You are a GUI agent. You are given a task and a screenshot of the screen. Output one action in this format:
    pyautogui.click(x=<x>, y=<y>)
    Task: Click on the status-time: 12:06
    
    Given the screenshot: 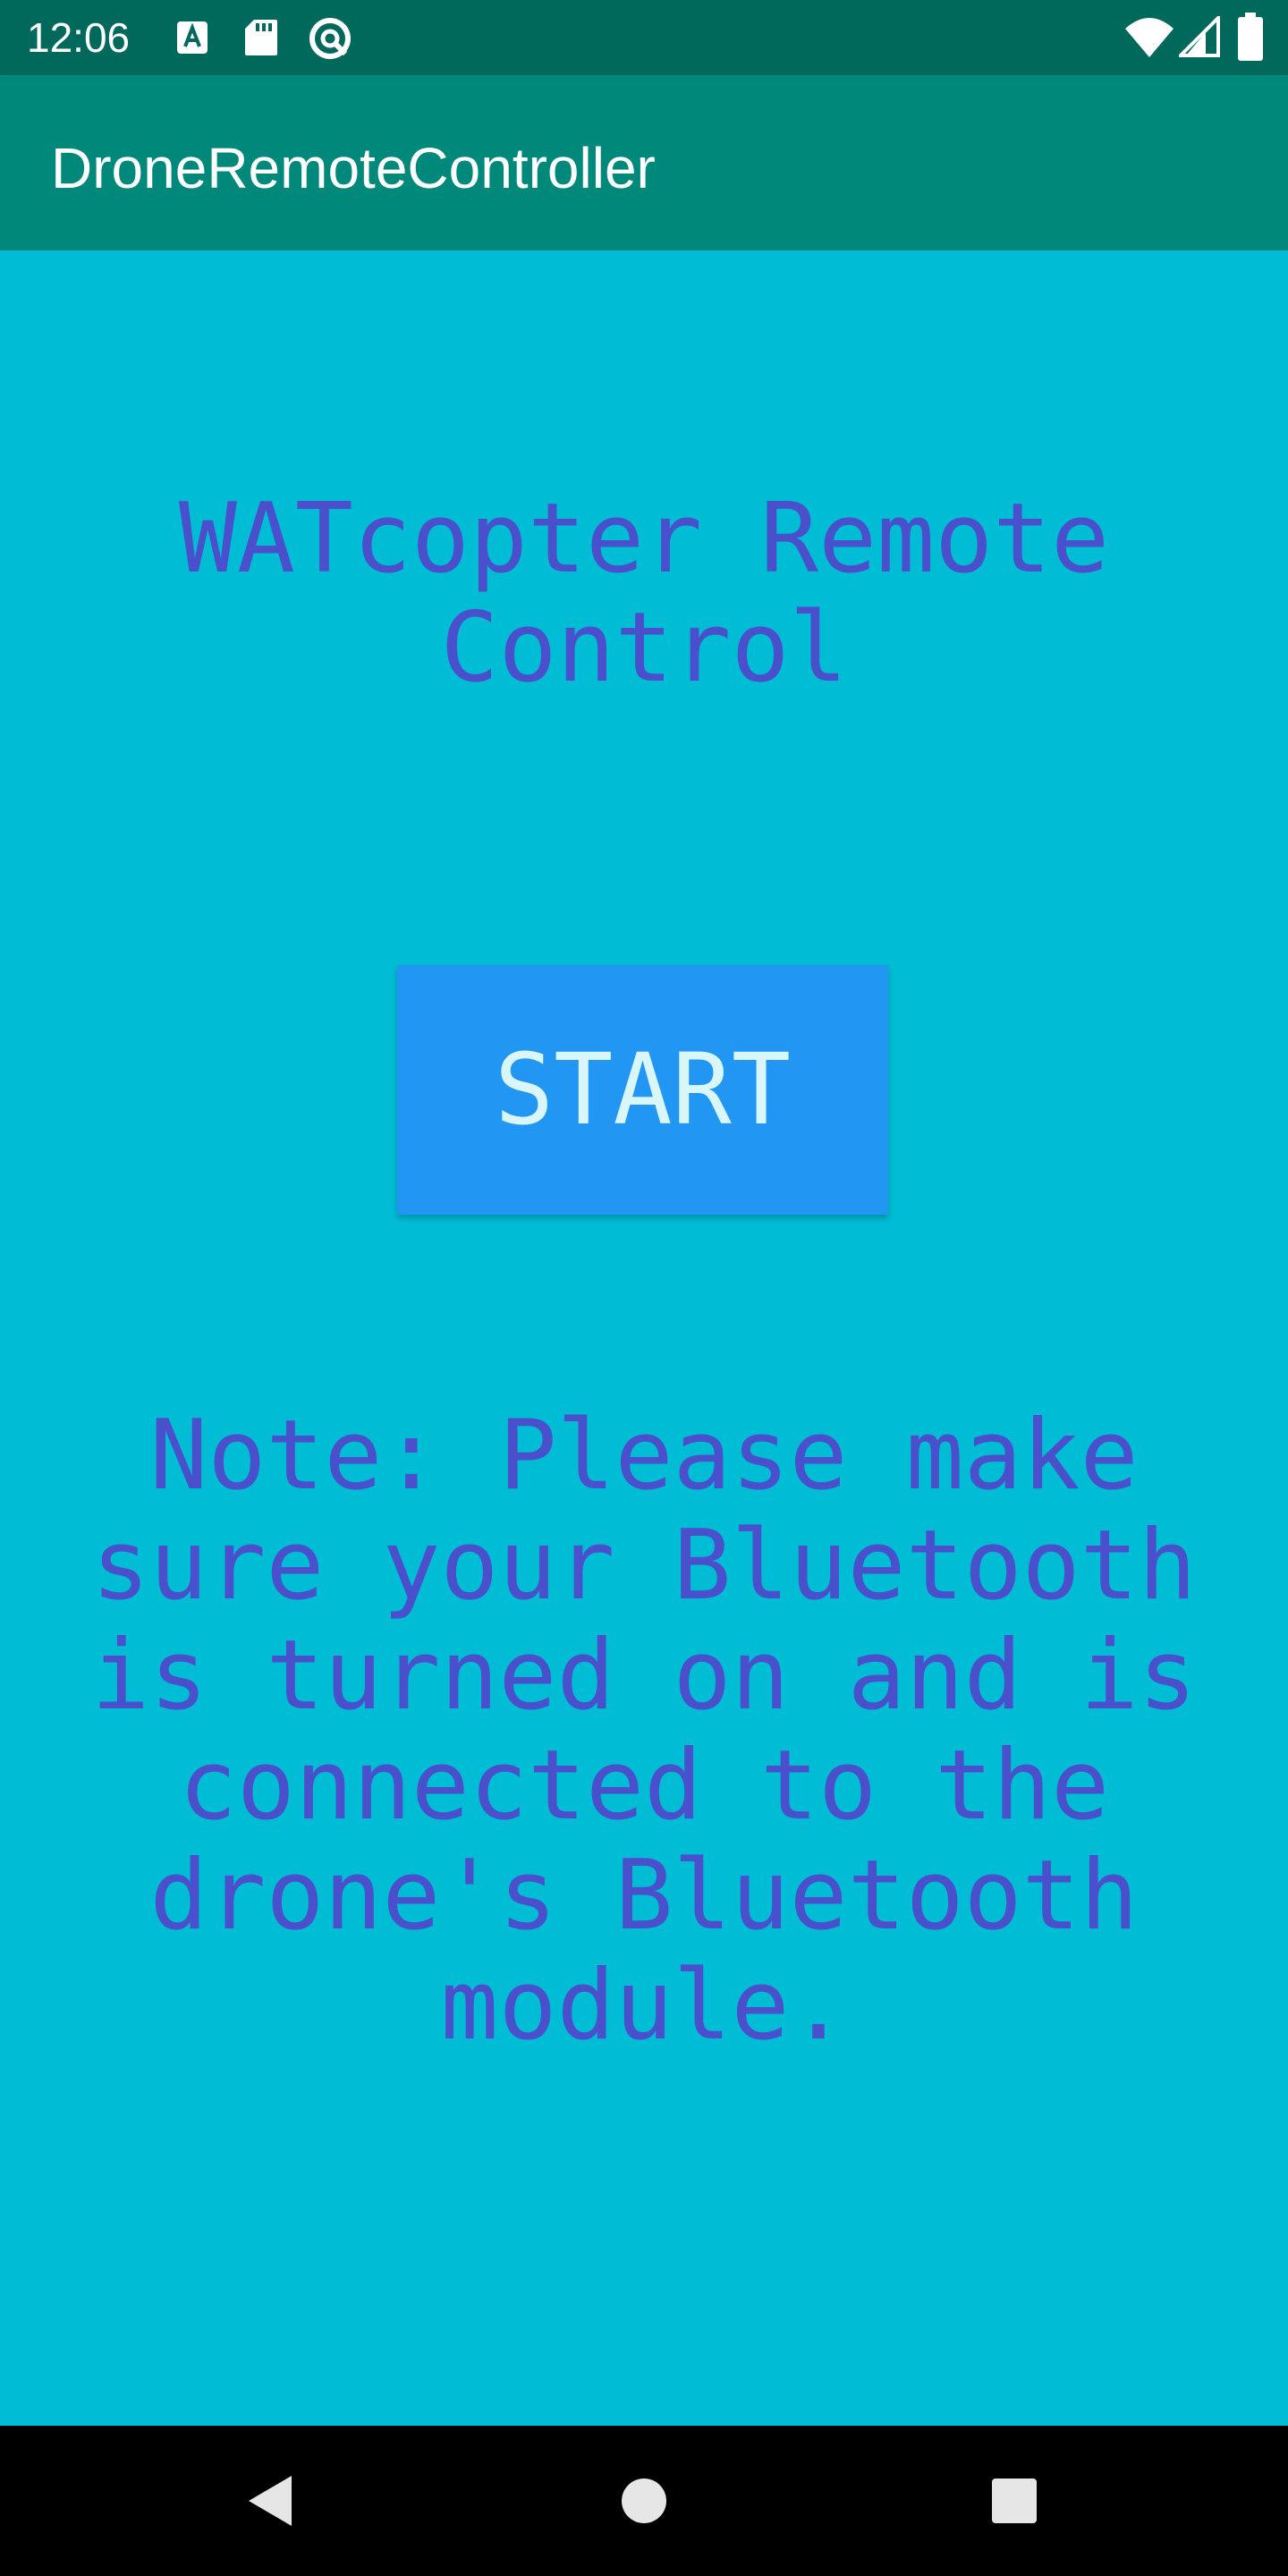 What is the action you would take?
    pyautogui.click(x=79, y=37)
    